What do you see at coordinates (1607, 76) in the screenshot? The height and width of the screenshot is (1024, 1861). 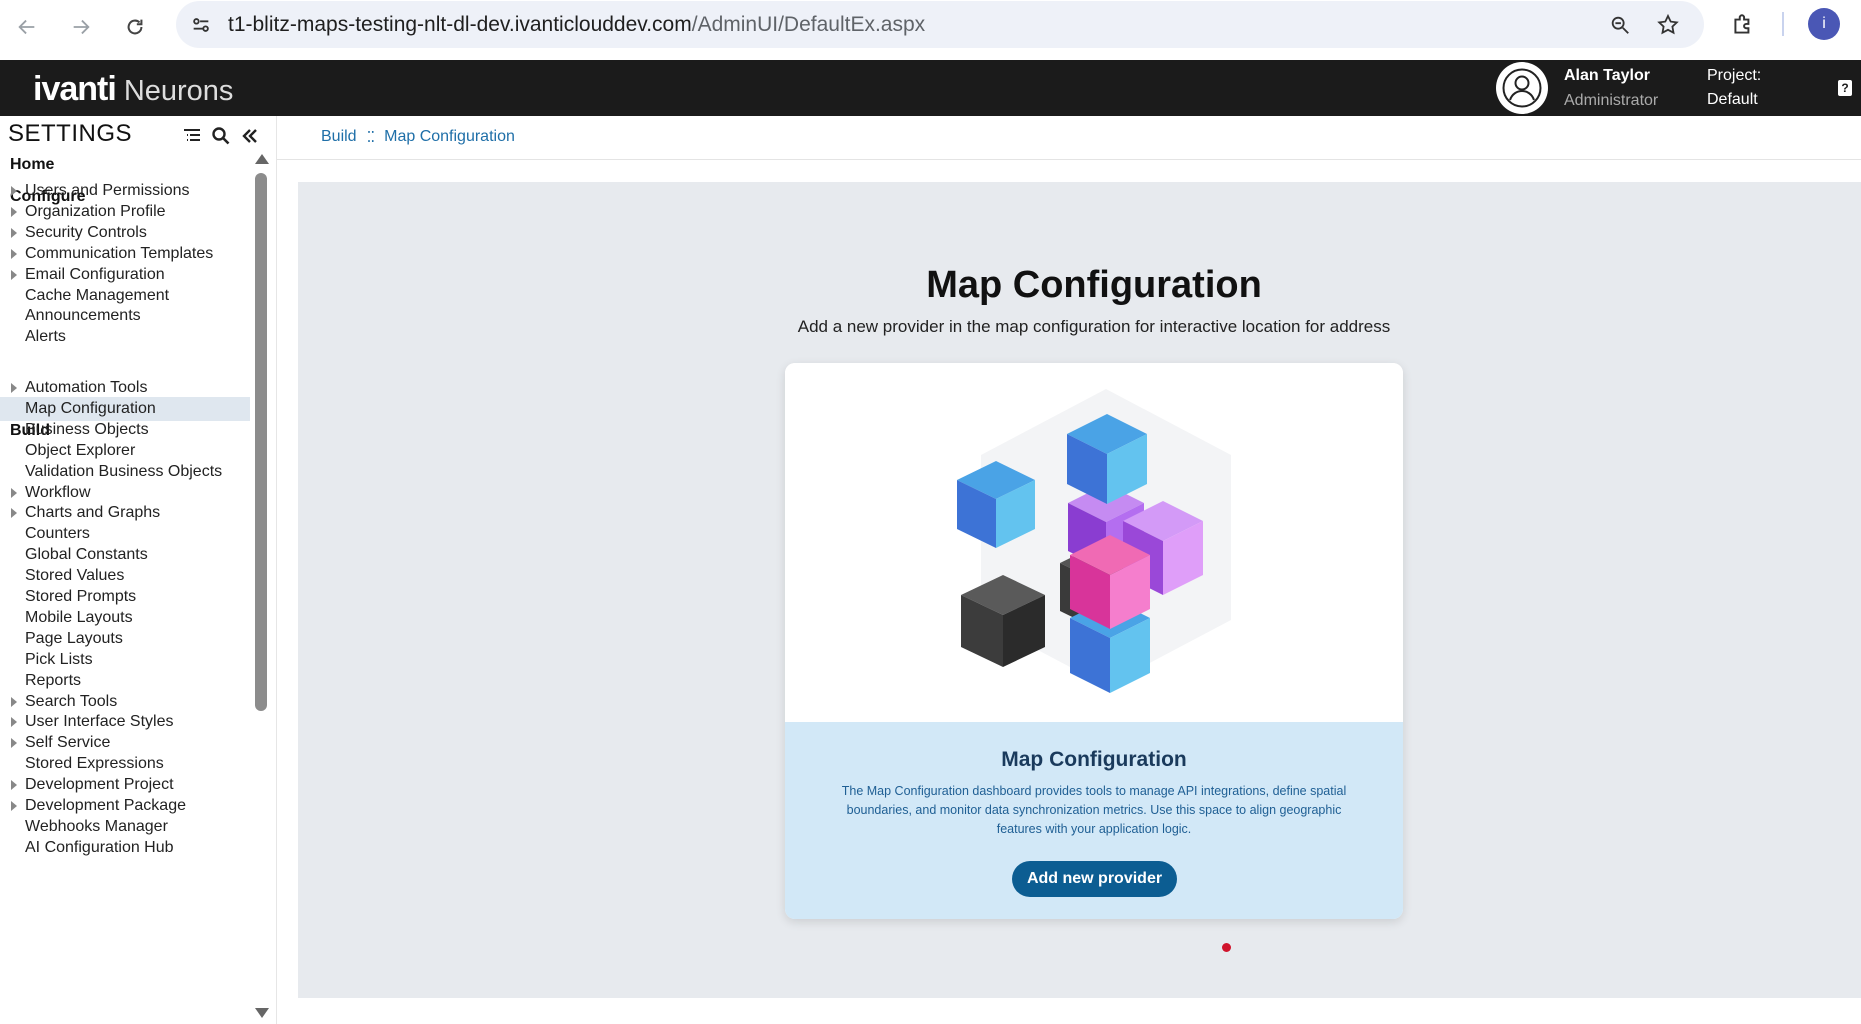 I see `user-name: Alan Taylor` at bounding box center [1607, 76].